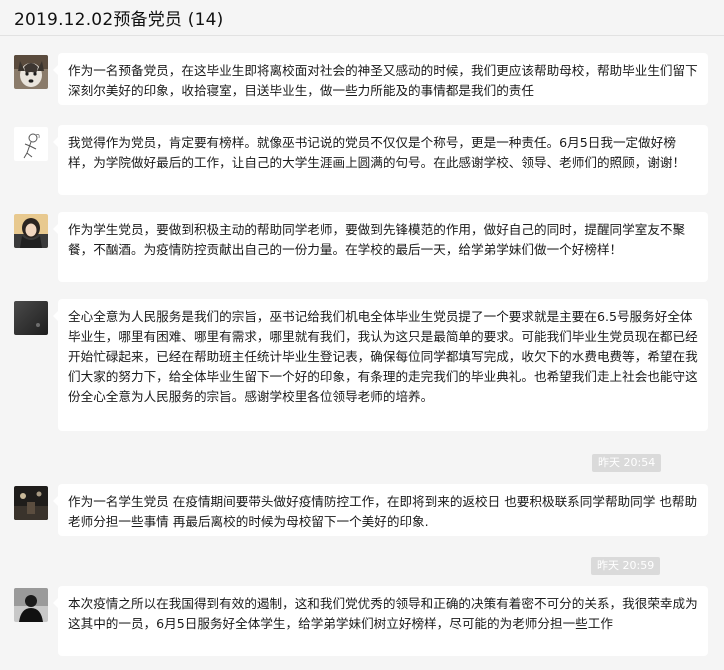 The height and width of the screenshot is (670, 724). I want to click on girl-avatar-icon, so click(31, 231).